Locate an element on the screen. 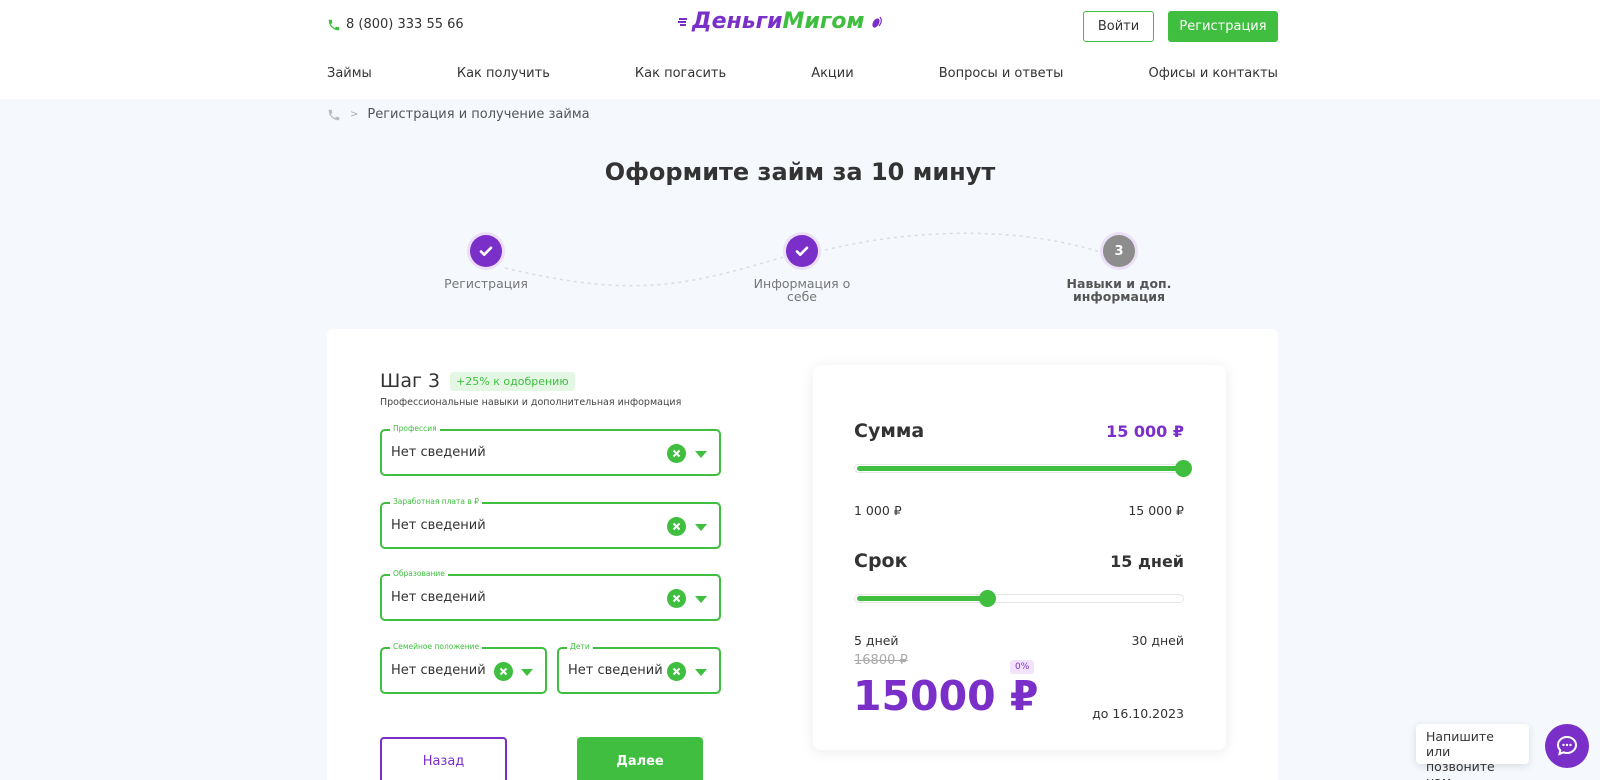 The image size is (1600, 780). step-skills: 3 Навыки и доп. информация is located at coordinates (1119, 267).